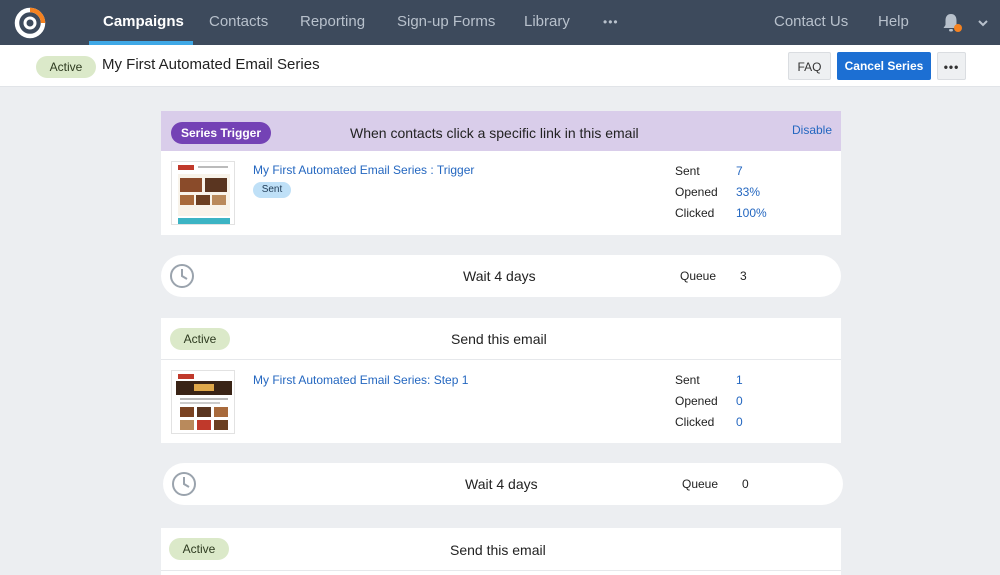 The width and height of the screenshot is (1000, 575). I want to click on constant-contact-logo-icon, so click(30, 23).